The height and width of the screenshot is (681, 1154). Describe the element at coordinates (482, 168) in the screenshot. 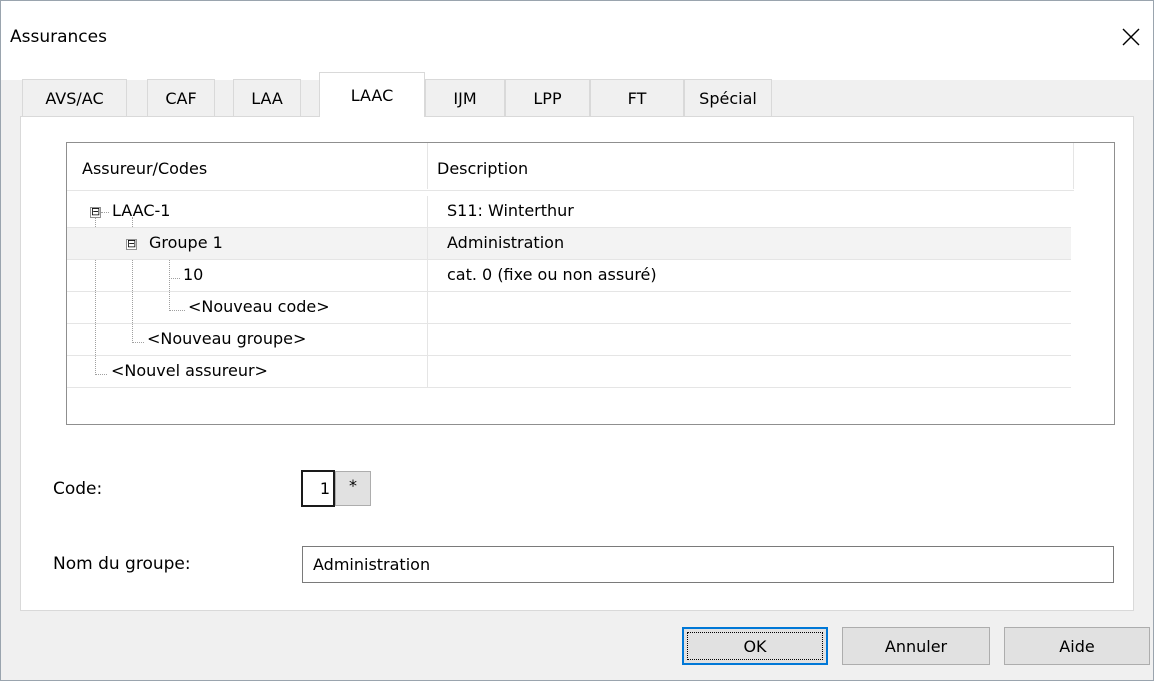

I see `column-header-description: Description` at that location.